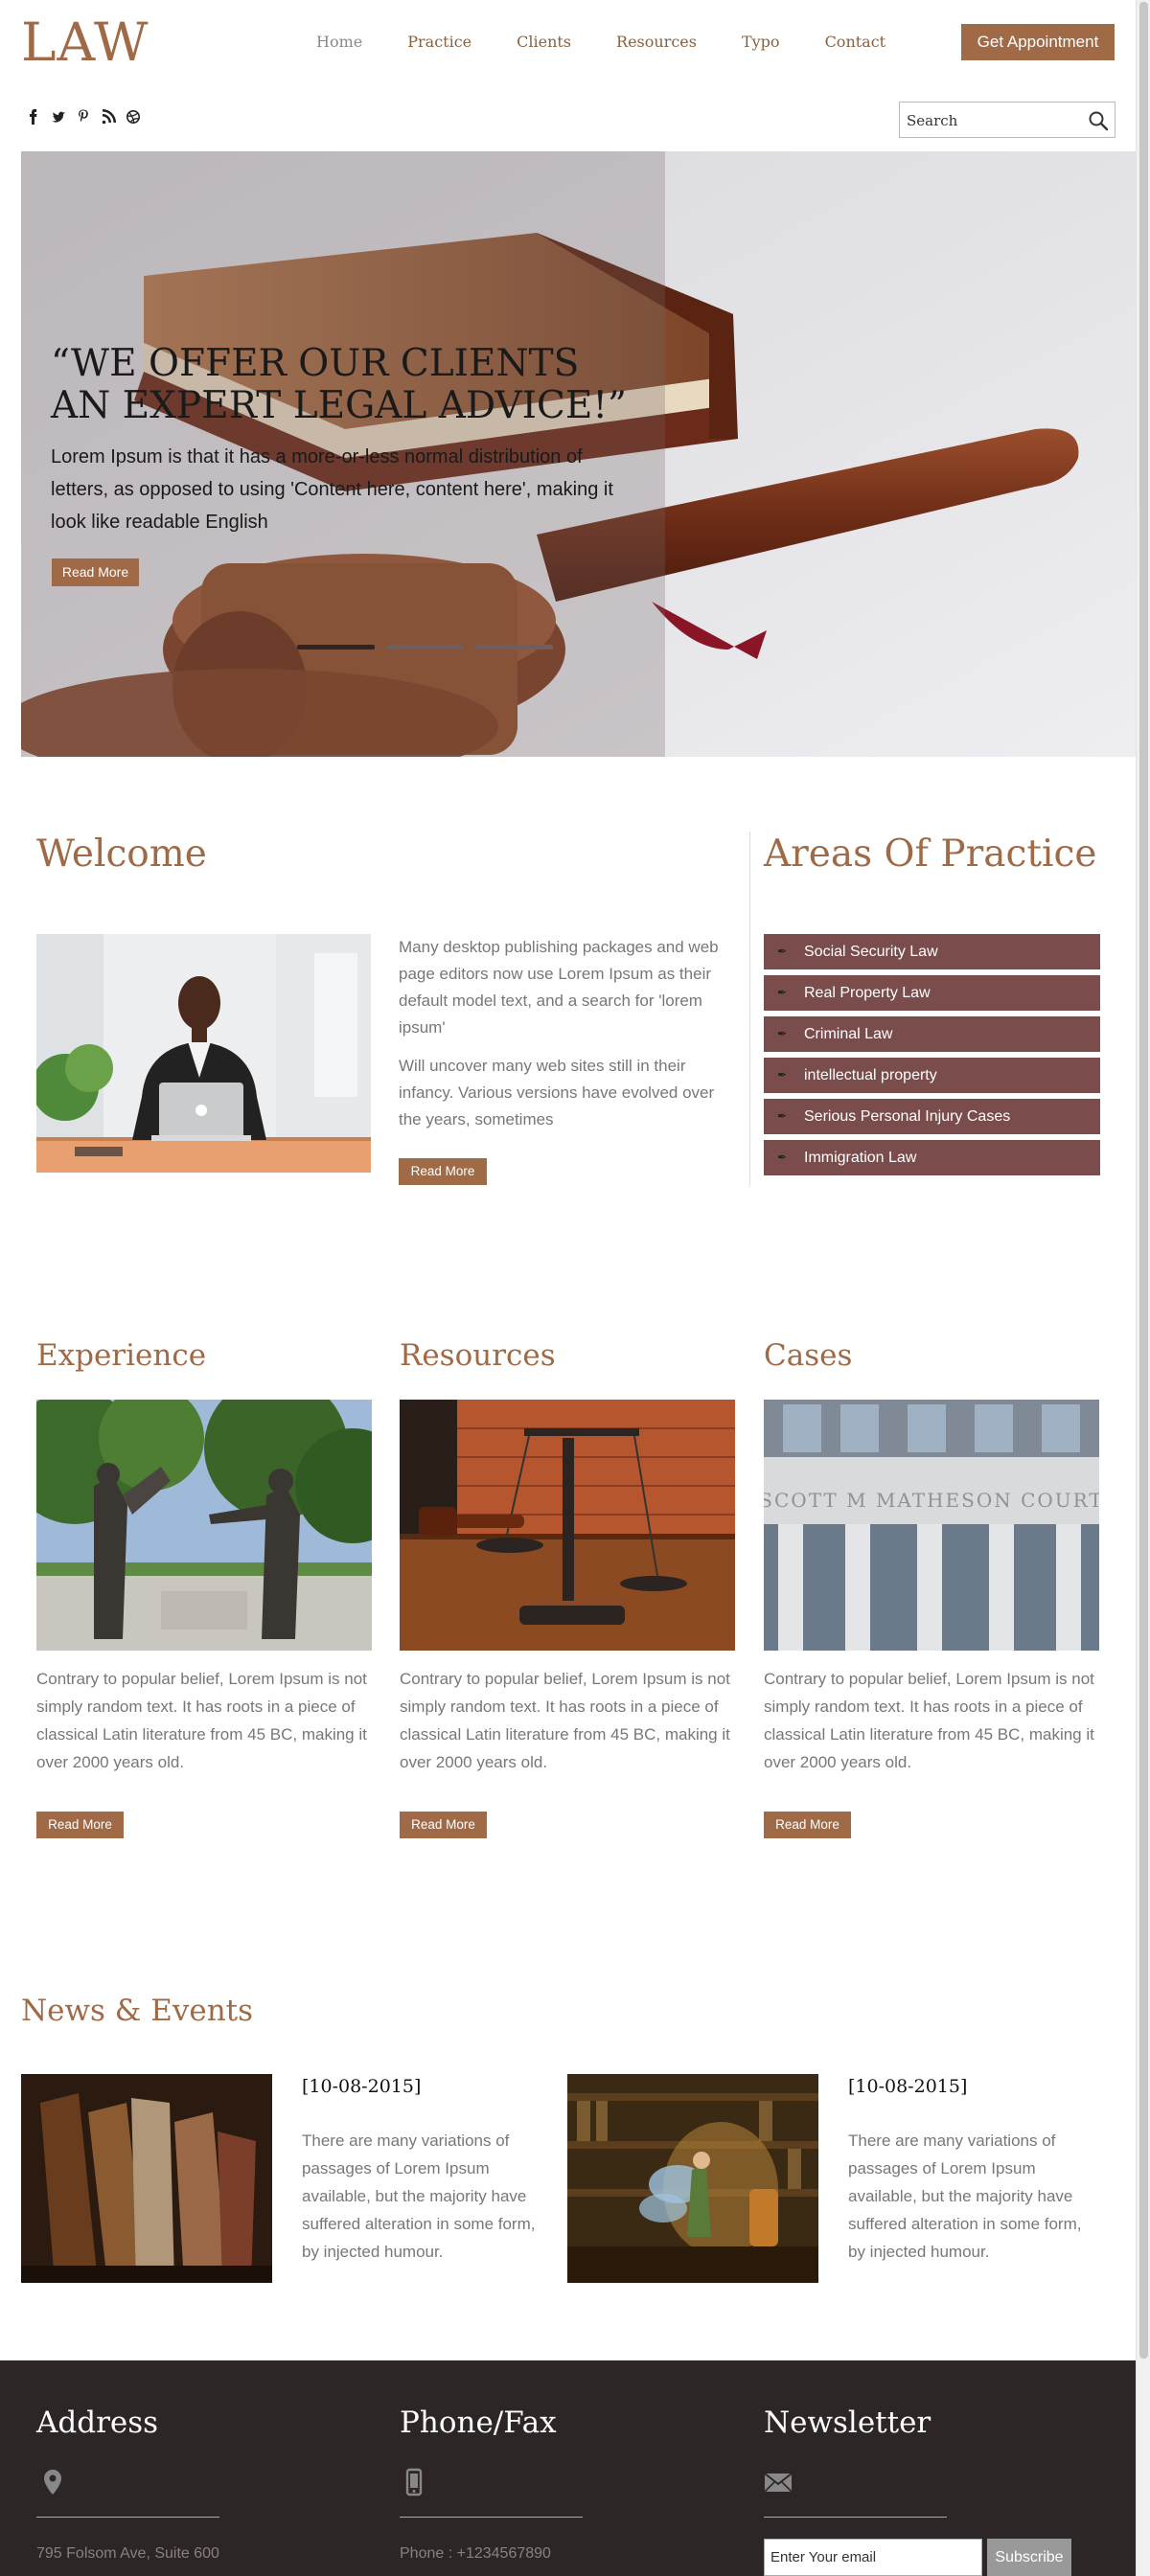  I want to click on news-image-fairy, so click(692, 2179).